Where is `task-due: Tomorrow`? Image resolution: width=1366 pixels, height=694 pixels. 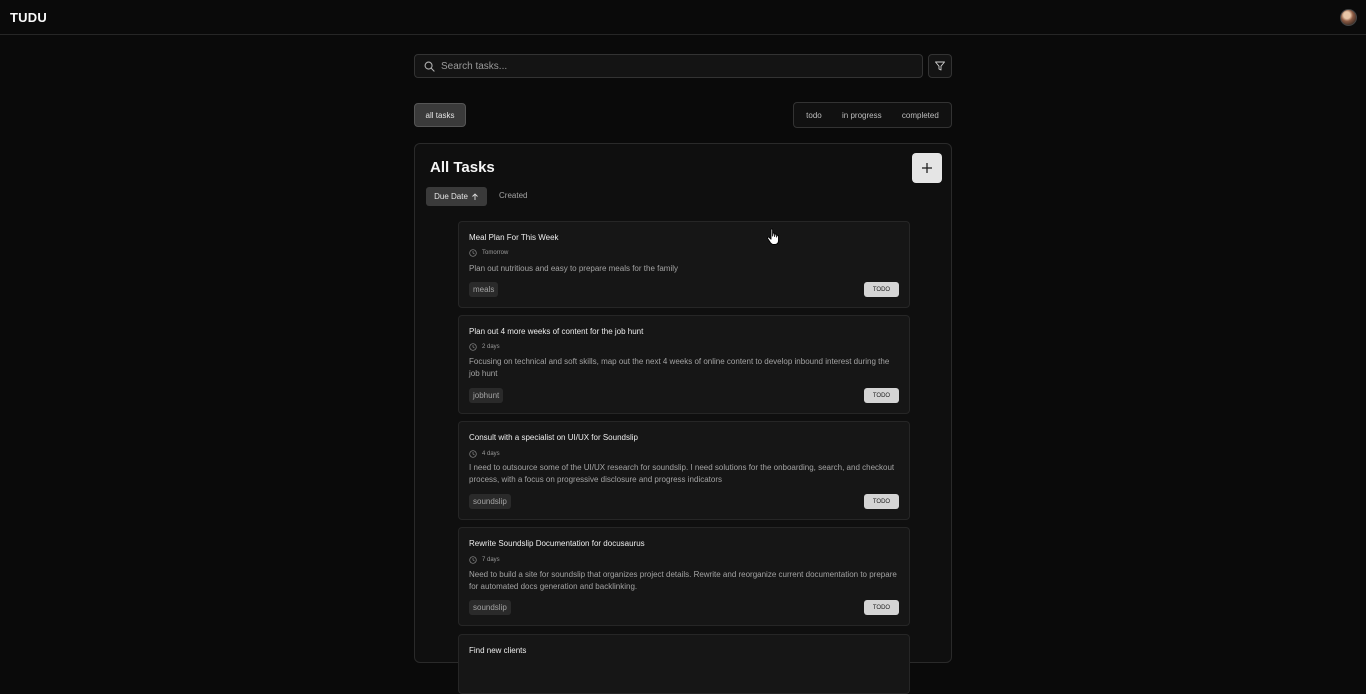 task-due: Tomorrow is located at coordinates (488, 253).